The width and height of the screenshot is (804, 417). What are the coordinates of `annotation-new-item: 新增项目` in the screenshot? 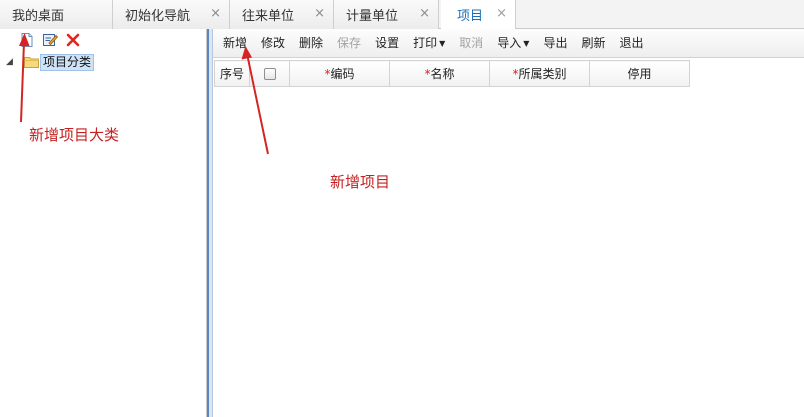 It's located at (360, 182).